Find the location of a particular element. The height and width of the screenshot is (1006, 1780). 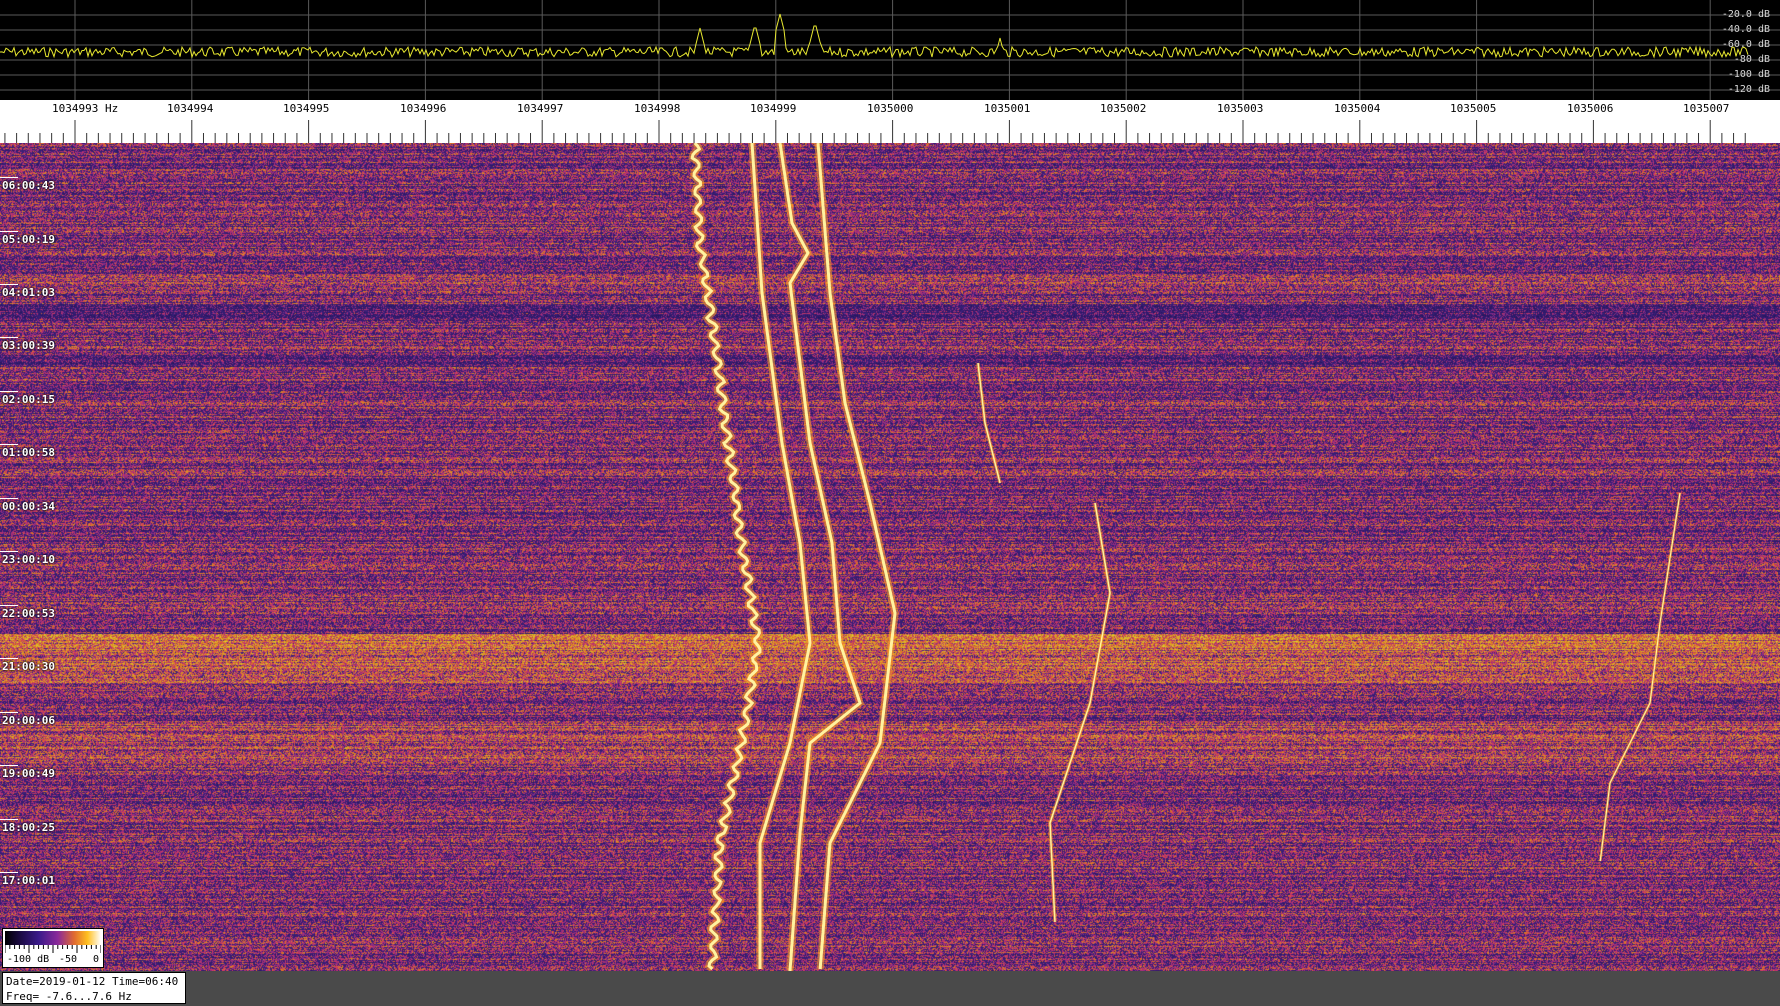

freq-label: 1035002 is located at coordinates (1123, 108).